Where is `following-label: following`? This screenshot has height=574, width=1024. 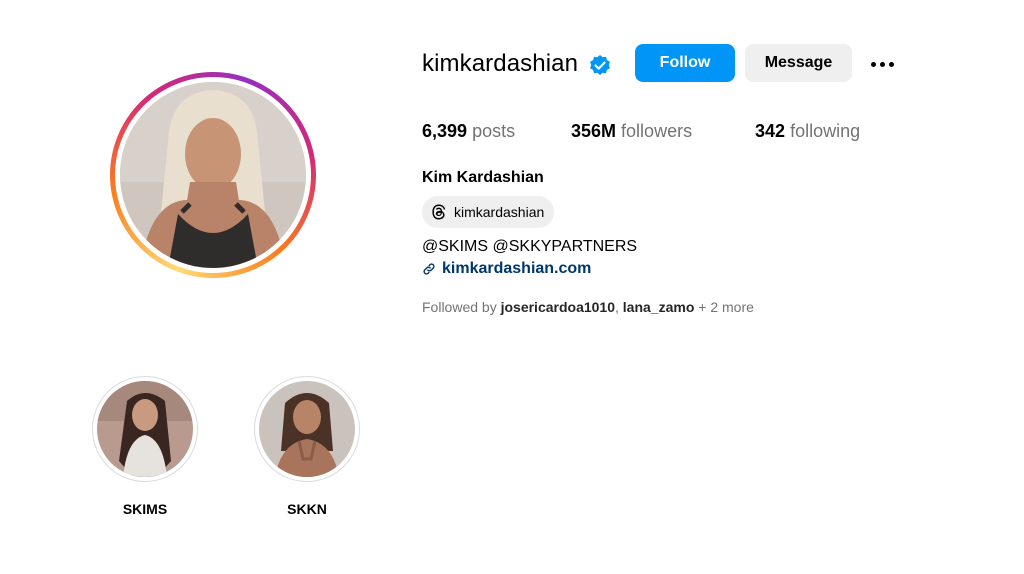
following-label: following is located at coordinates (825, 131).